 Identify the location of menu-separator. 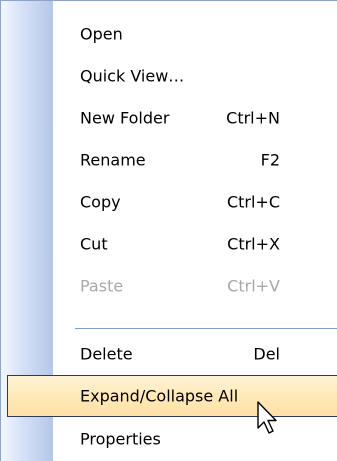
(206, 328).